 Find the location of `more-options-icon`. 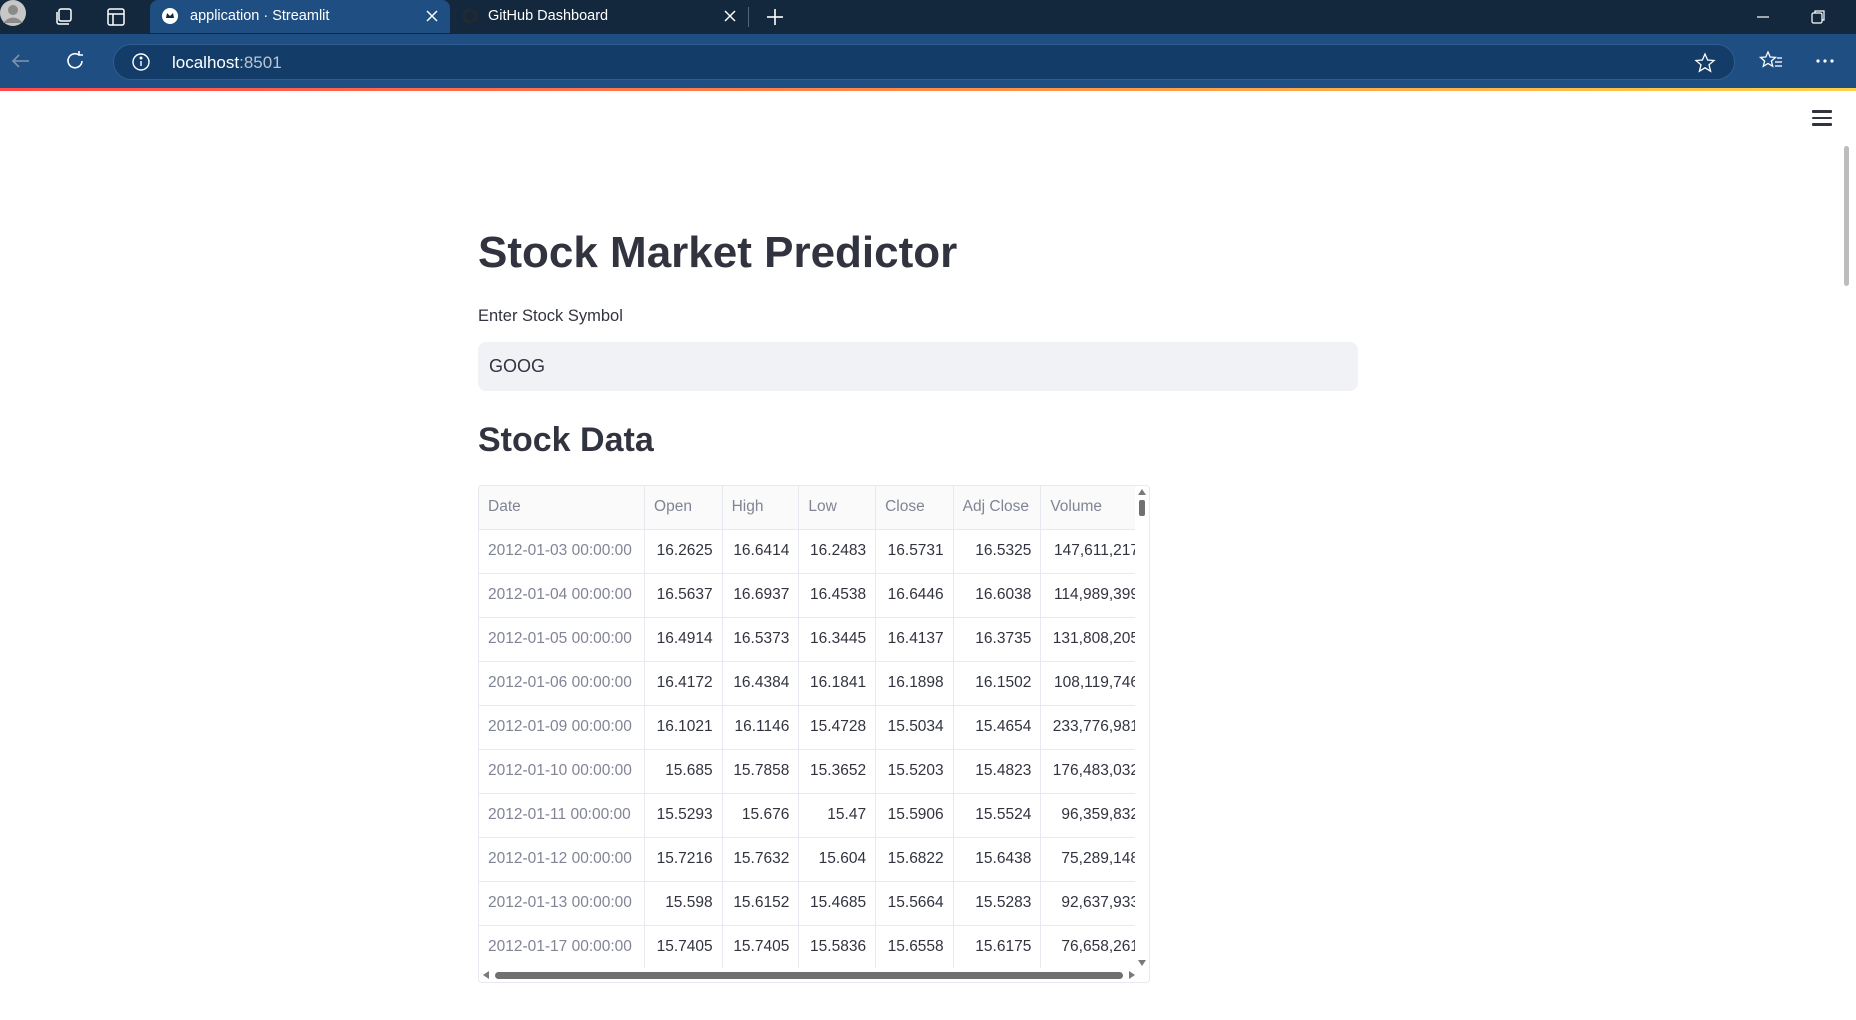

more-options-icon is located at coordinates (1825, 61).